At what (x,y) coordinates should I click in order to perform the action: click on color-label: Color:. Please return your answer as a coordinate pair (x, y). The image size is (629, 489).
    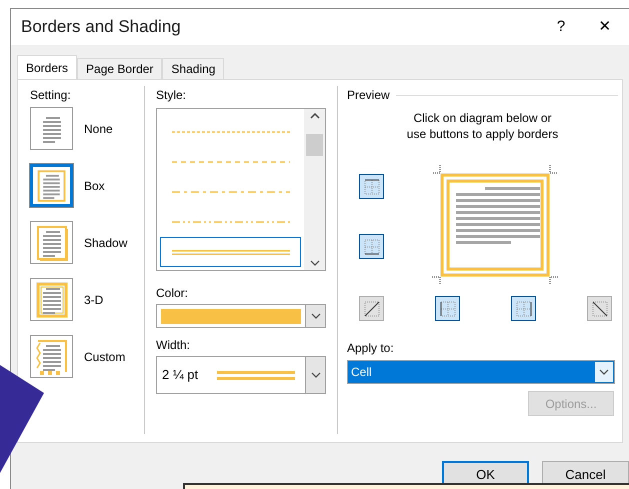
    Looking at the image, I should click on (173, 293).